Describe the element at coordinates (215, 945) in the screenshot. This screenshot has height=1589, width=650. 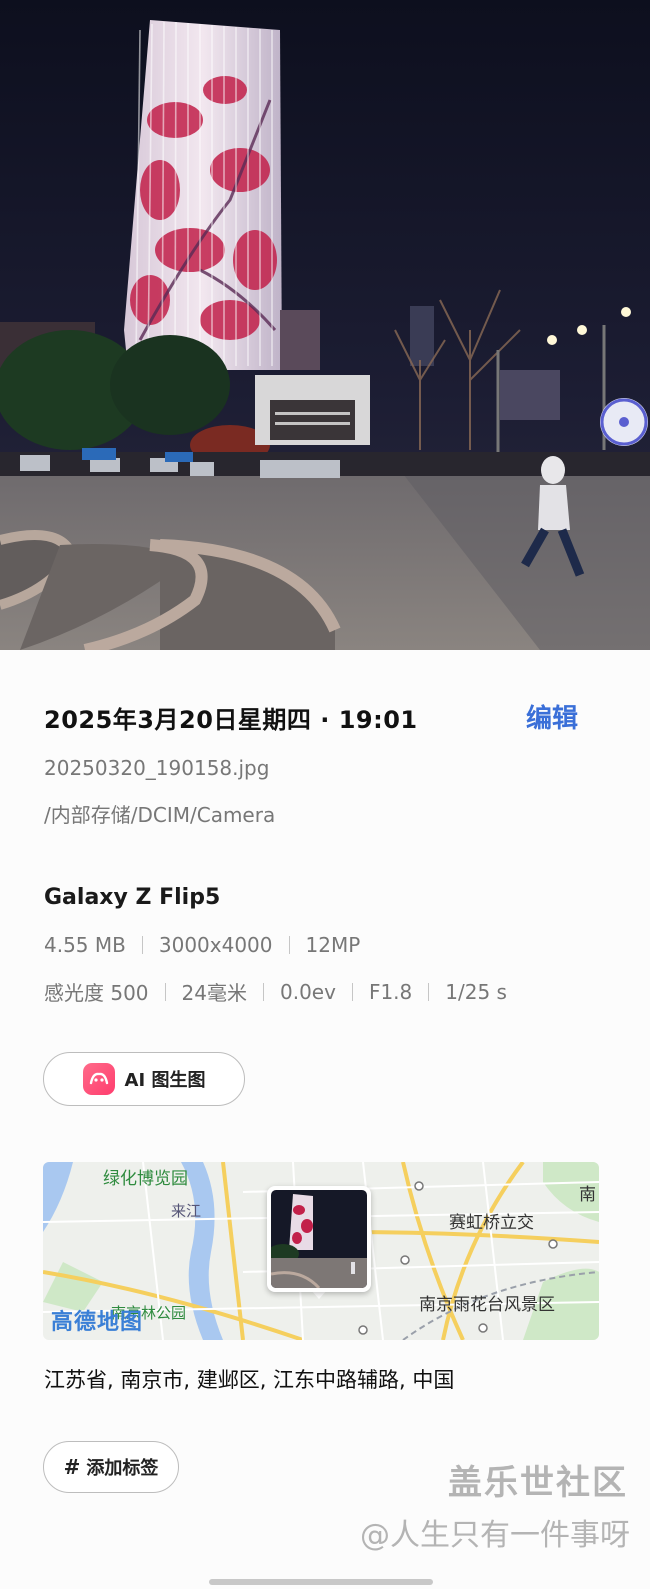
I see `resolution: 3000x4000` at that location.